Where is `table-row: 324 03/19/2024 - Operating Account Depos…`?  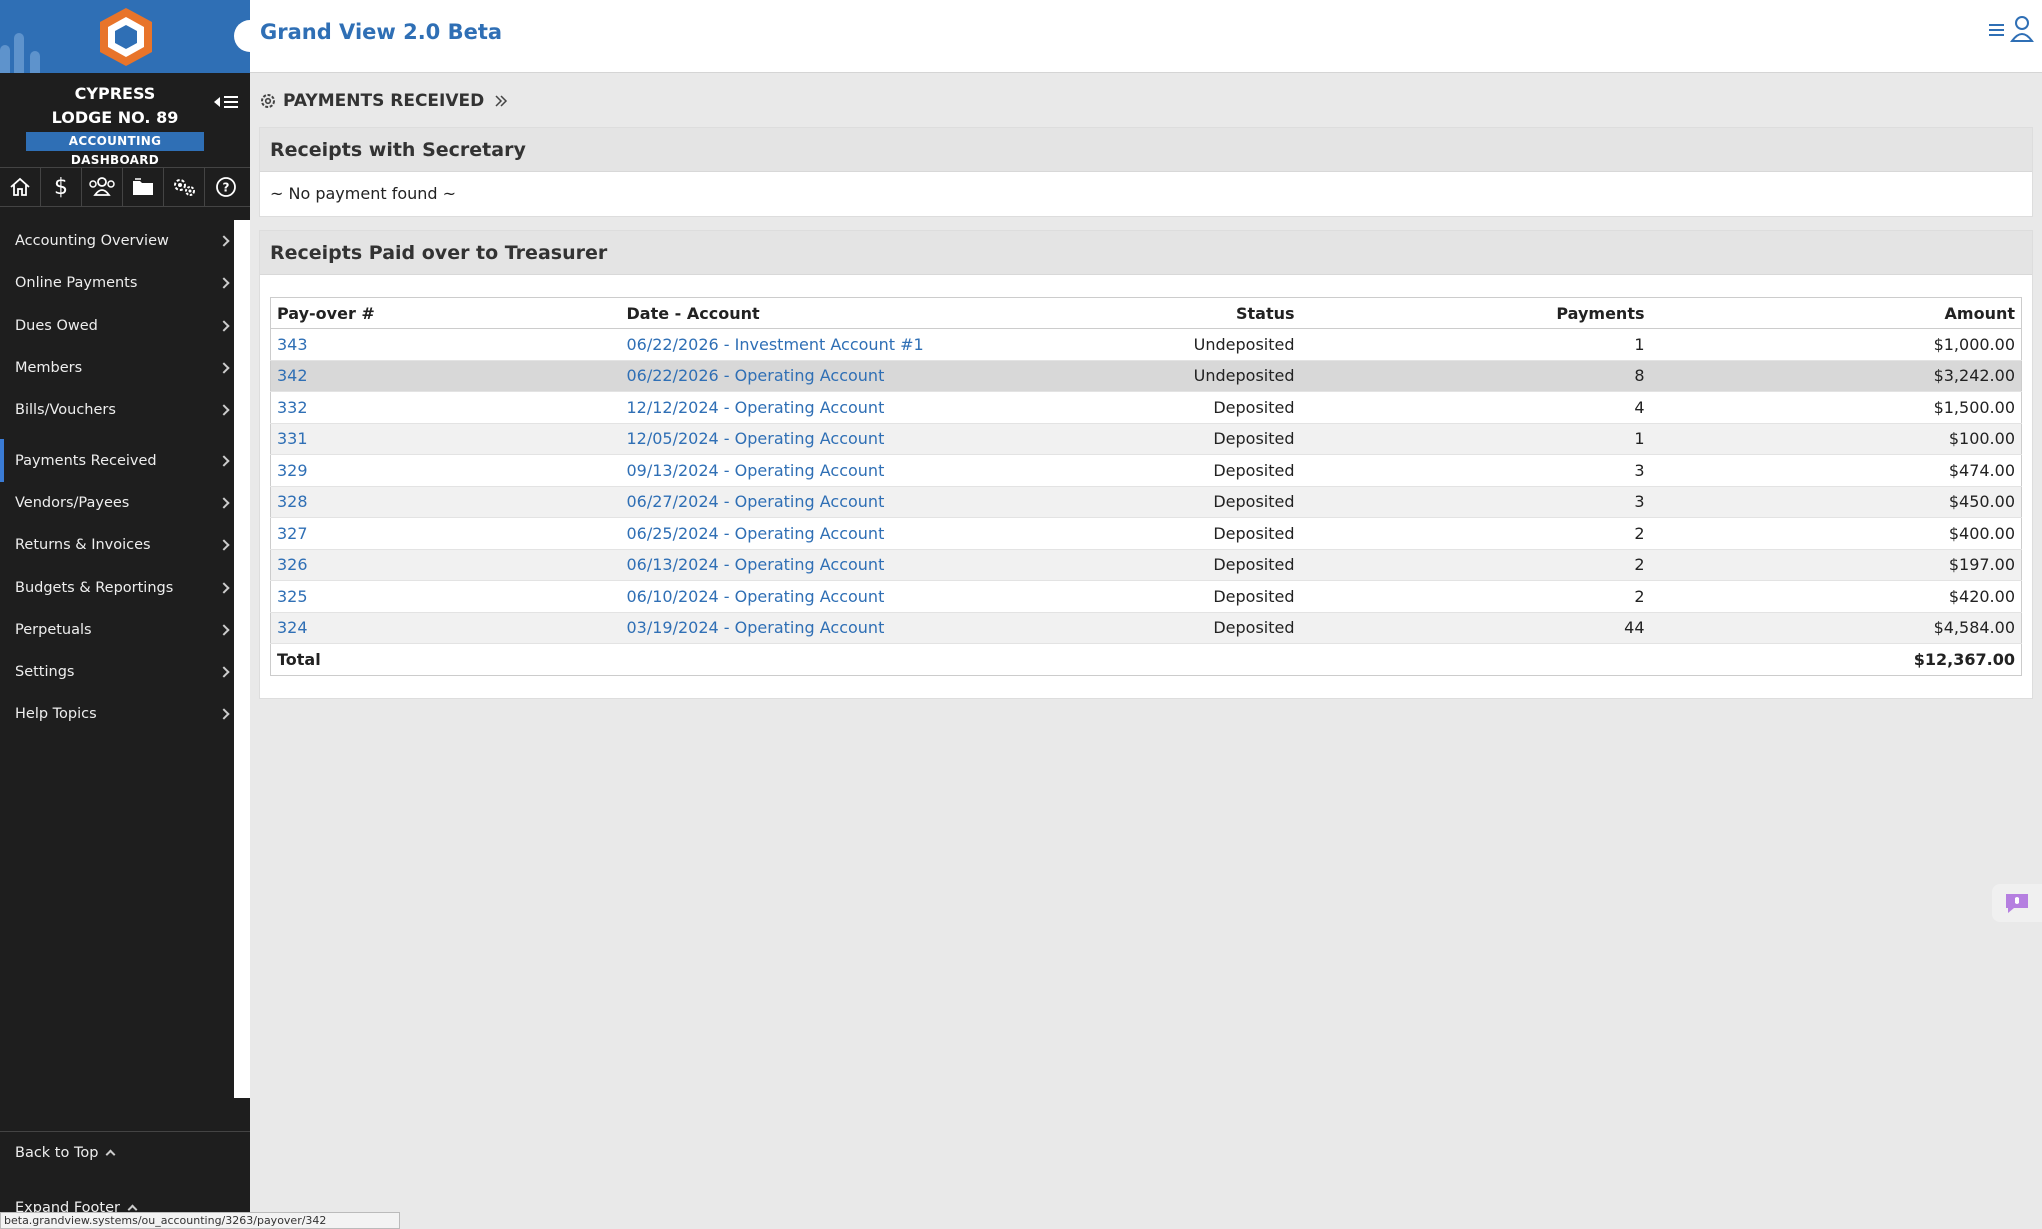 table-row: 324 03/19/2024 - Operating Account Depos… is located at coordinates (1146, 627).